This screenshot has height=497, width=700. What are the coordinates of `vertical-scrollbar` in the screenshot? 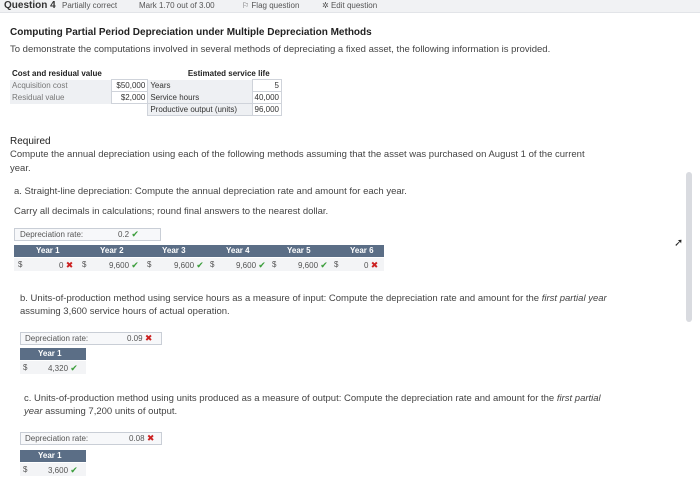 It's located at (689, 247).